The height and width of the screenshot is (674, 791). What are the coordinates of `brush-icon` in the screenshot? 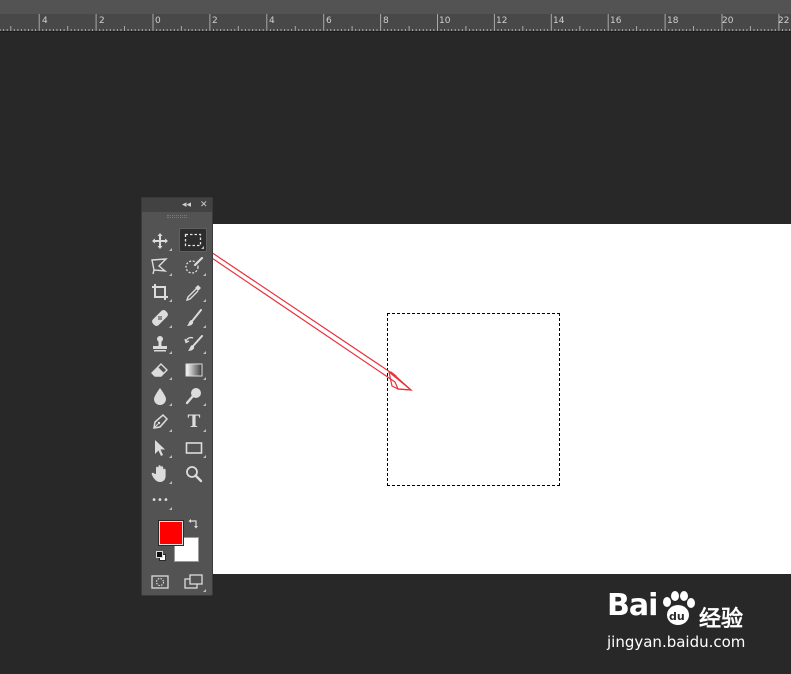 It's located at (194, 317).